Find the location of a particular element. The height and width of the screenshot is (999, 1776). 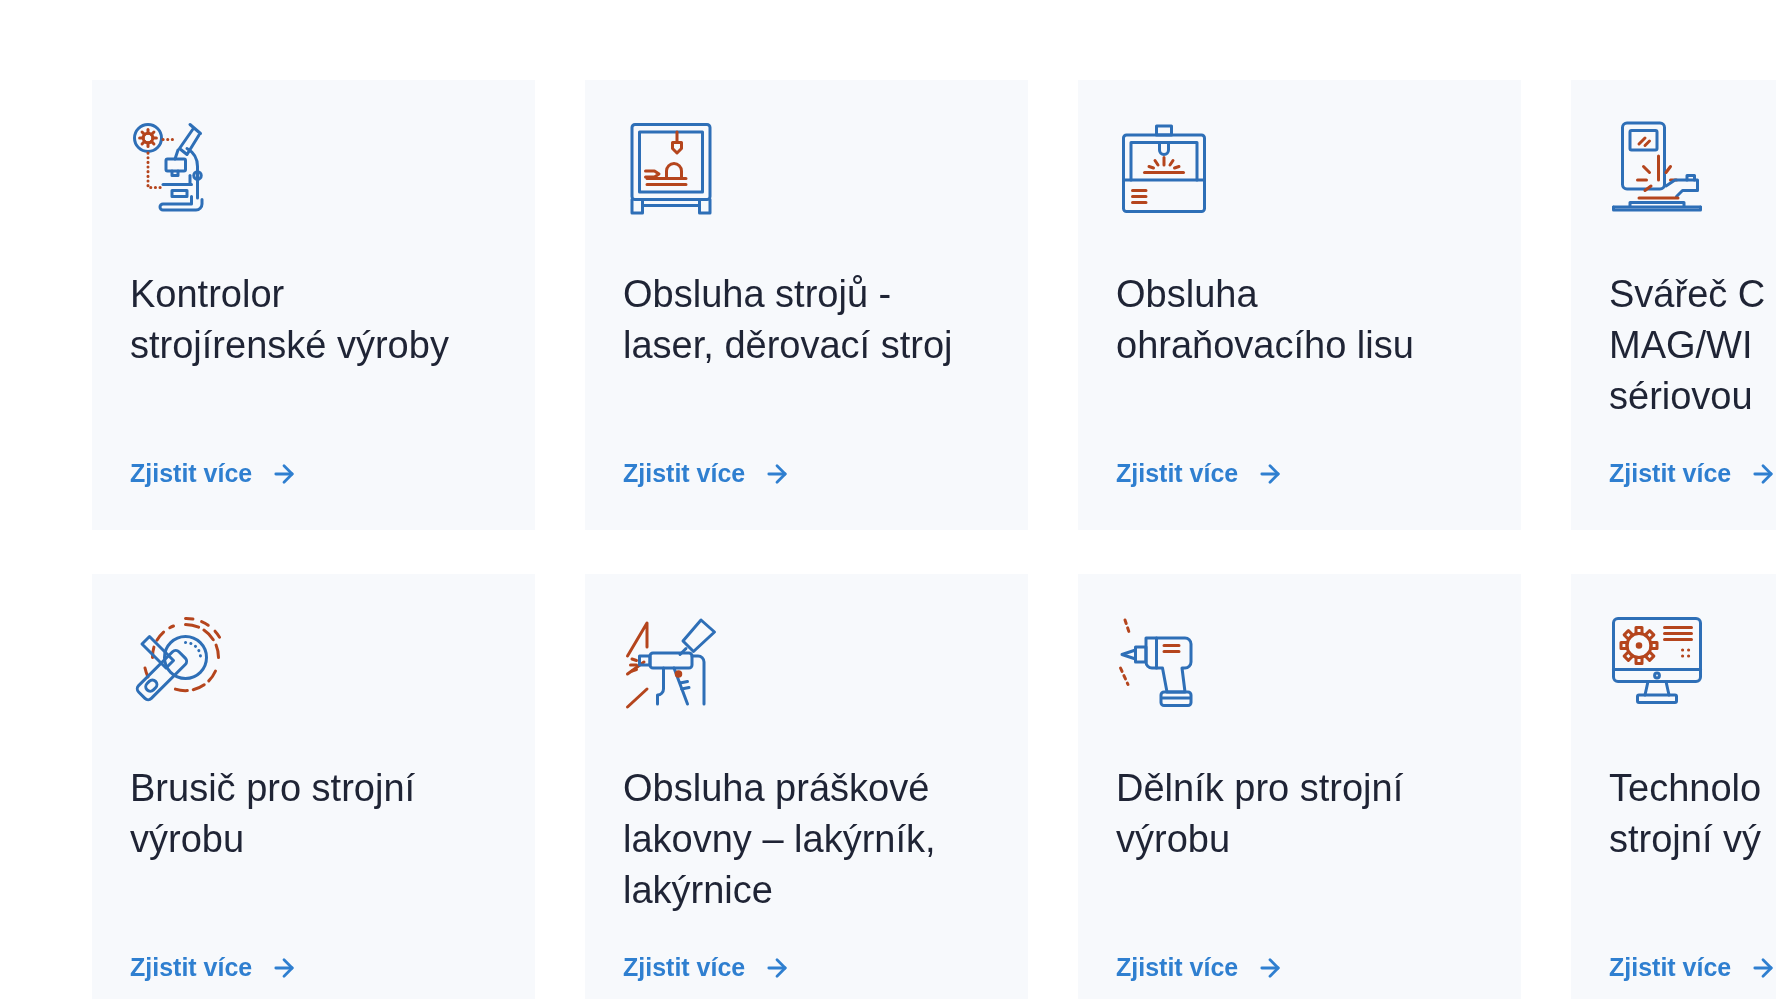

job-title: Svářeč C MAG/WI sériovou is located at coordinates (1687, 345).